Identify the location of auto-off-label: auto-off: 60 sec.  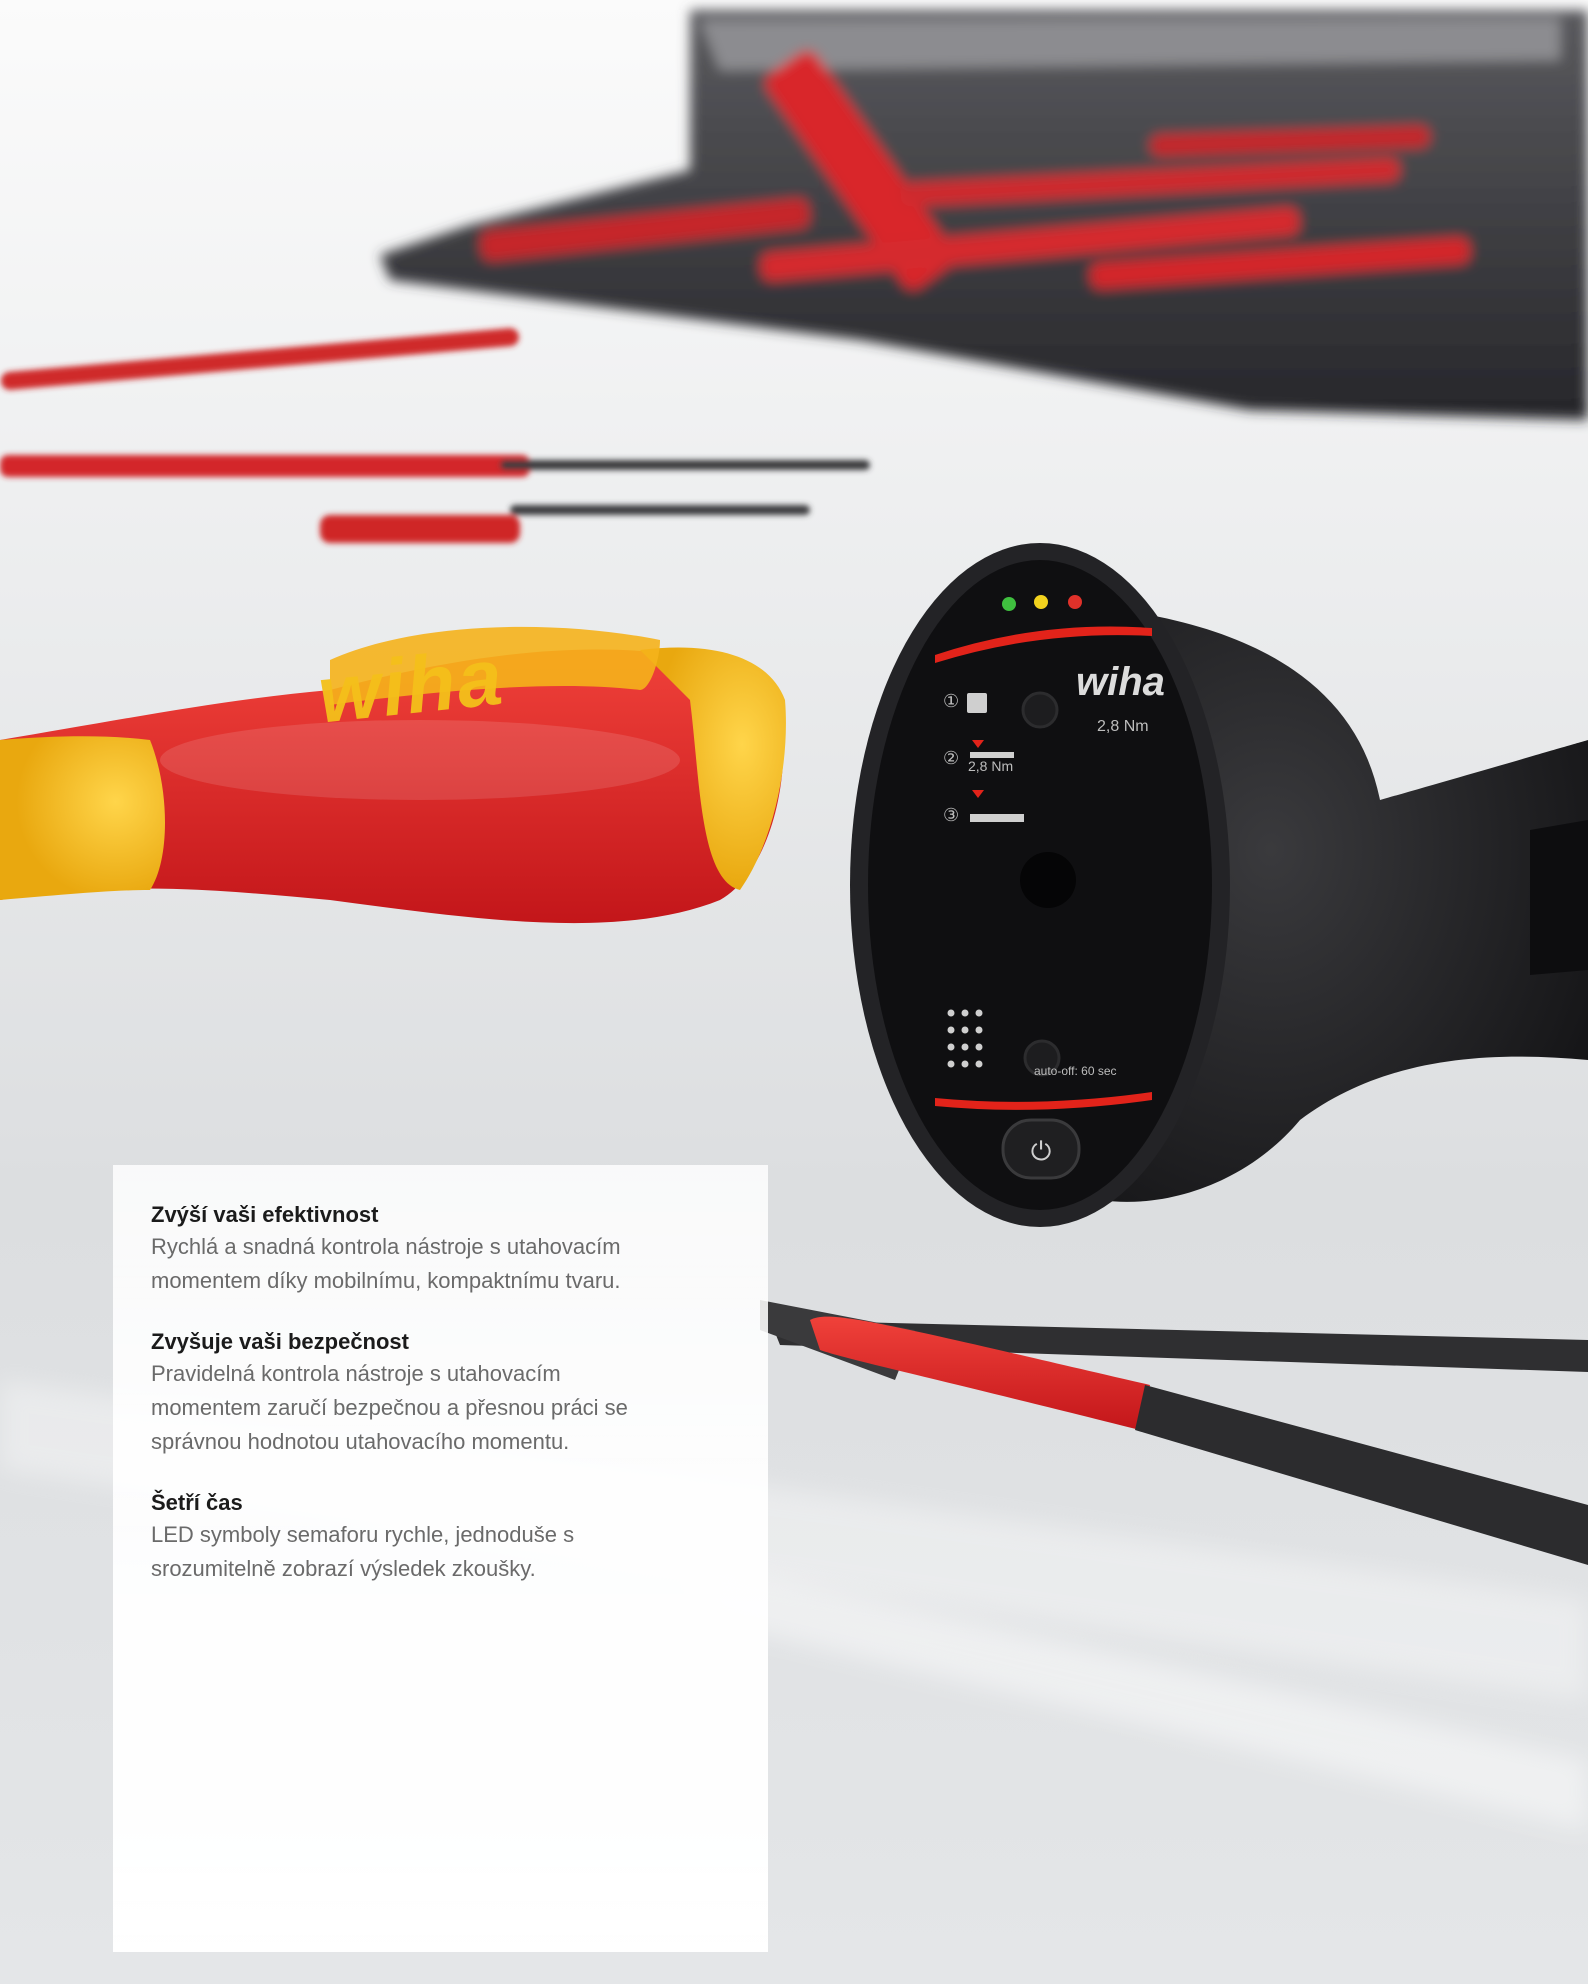
(1075, 1071).